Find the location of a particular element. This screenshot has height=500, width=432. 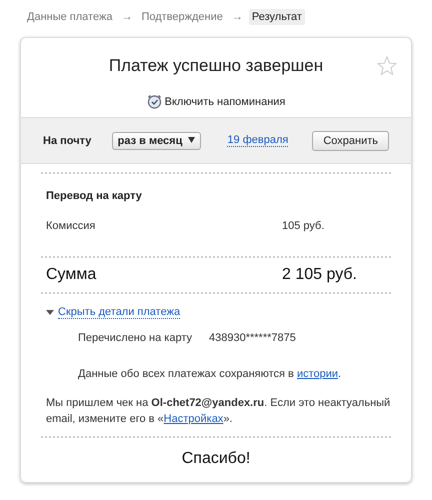

section-title: Перевод на карту is located at coordinates (94, 196).